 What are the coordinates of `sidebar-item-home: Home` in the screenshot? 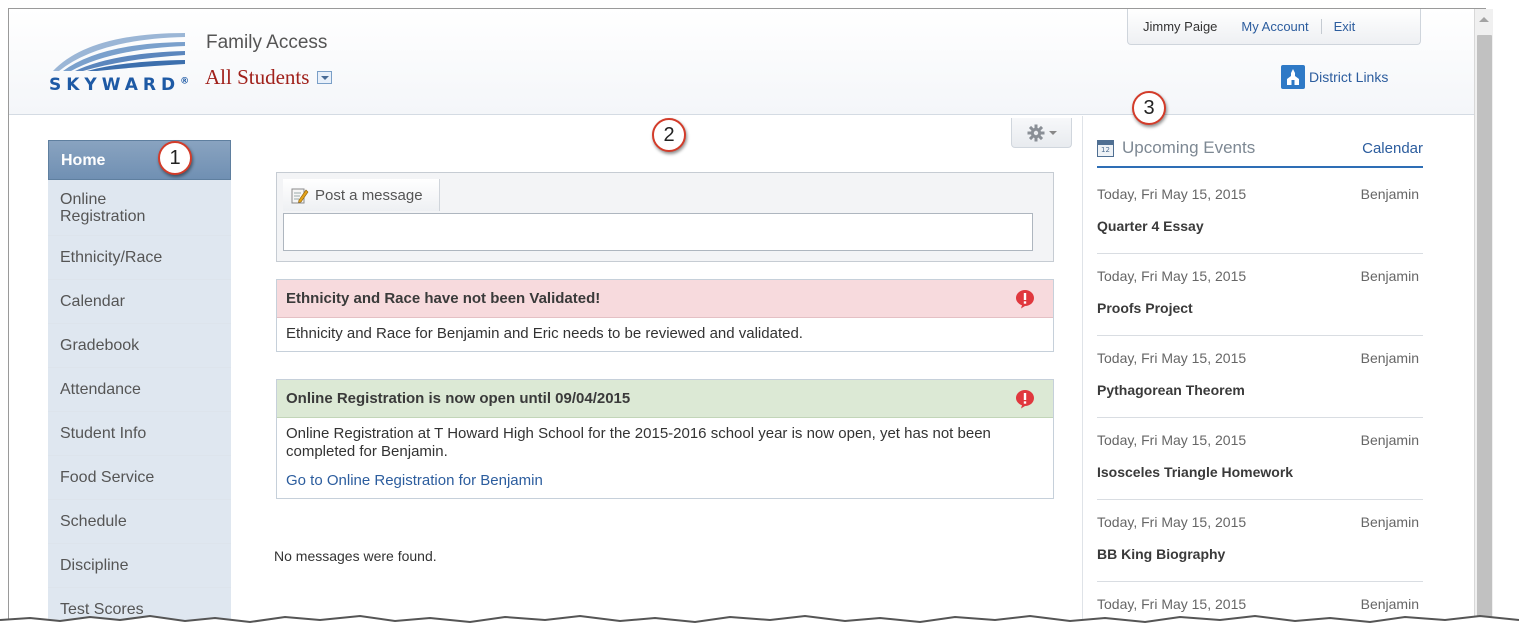 It's located at (139, 160).